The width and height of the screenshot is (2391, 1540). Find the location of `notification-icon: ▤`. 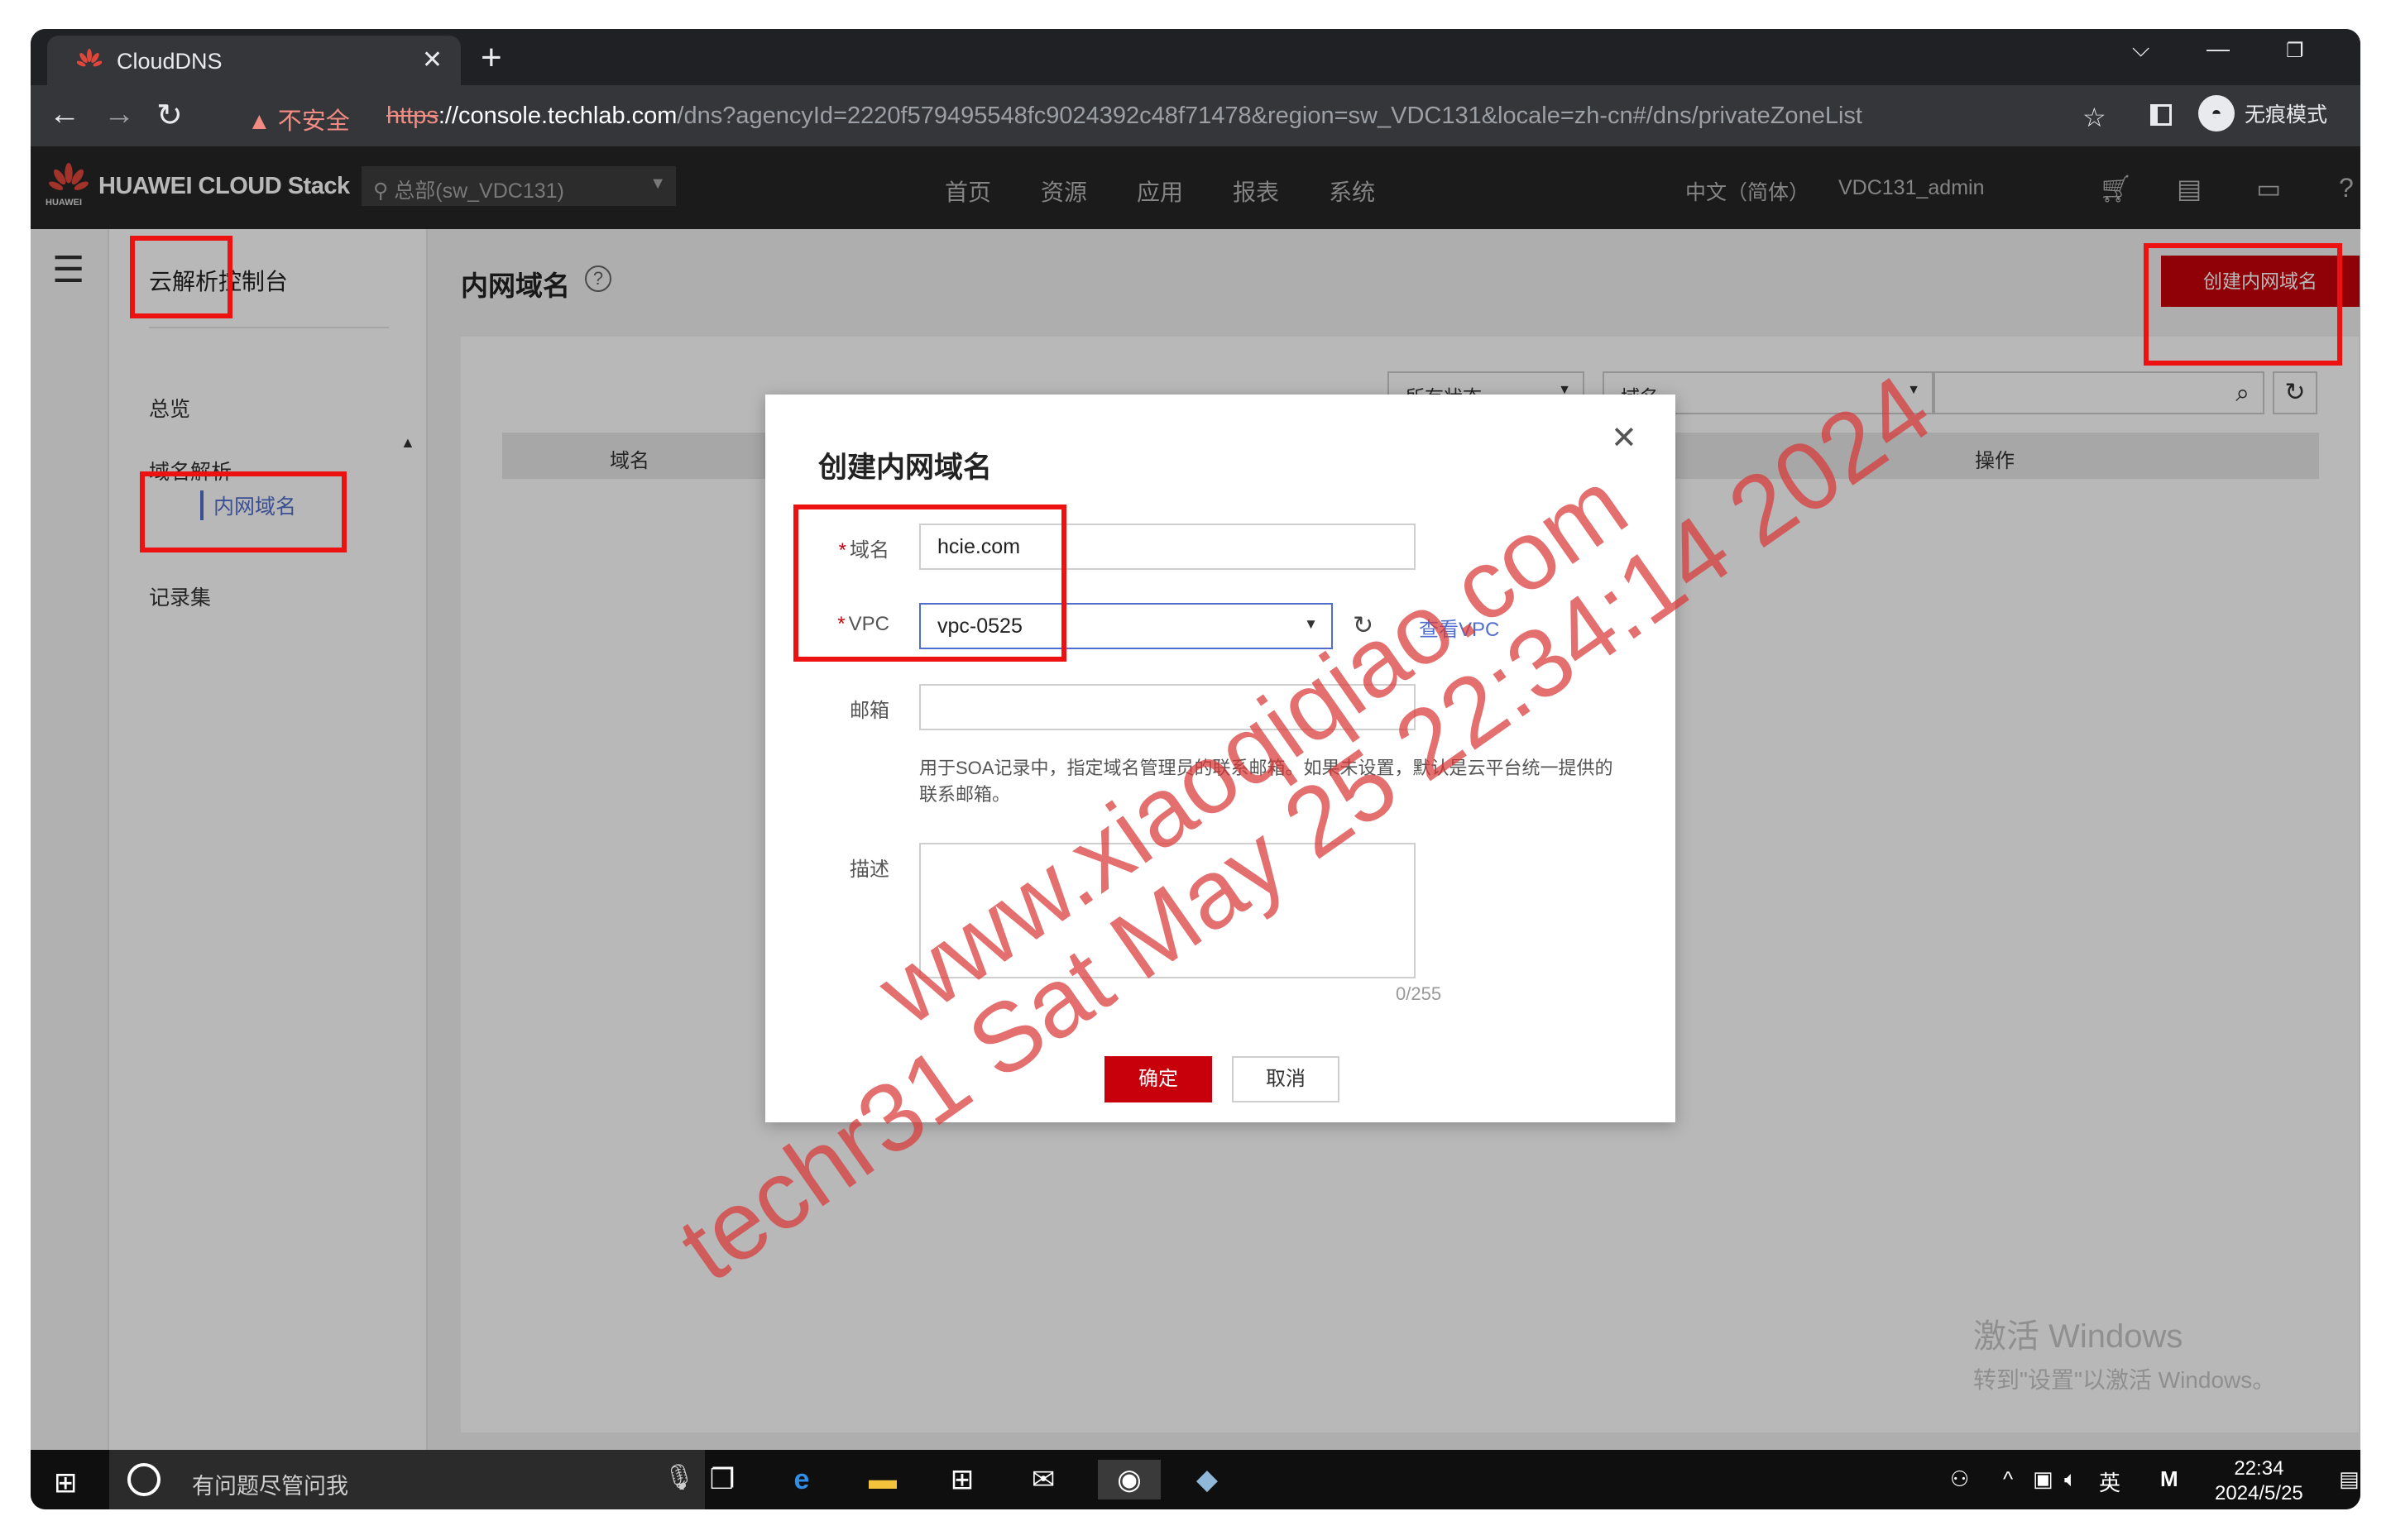

notification-icon: ▤ is located at coordinates (2349, 1479).